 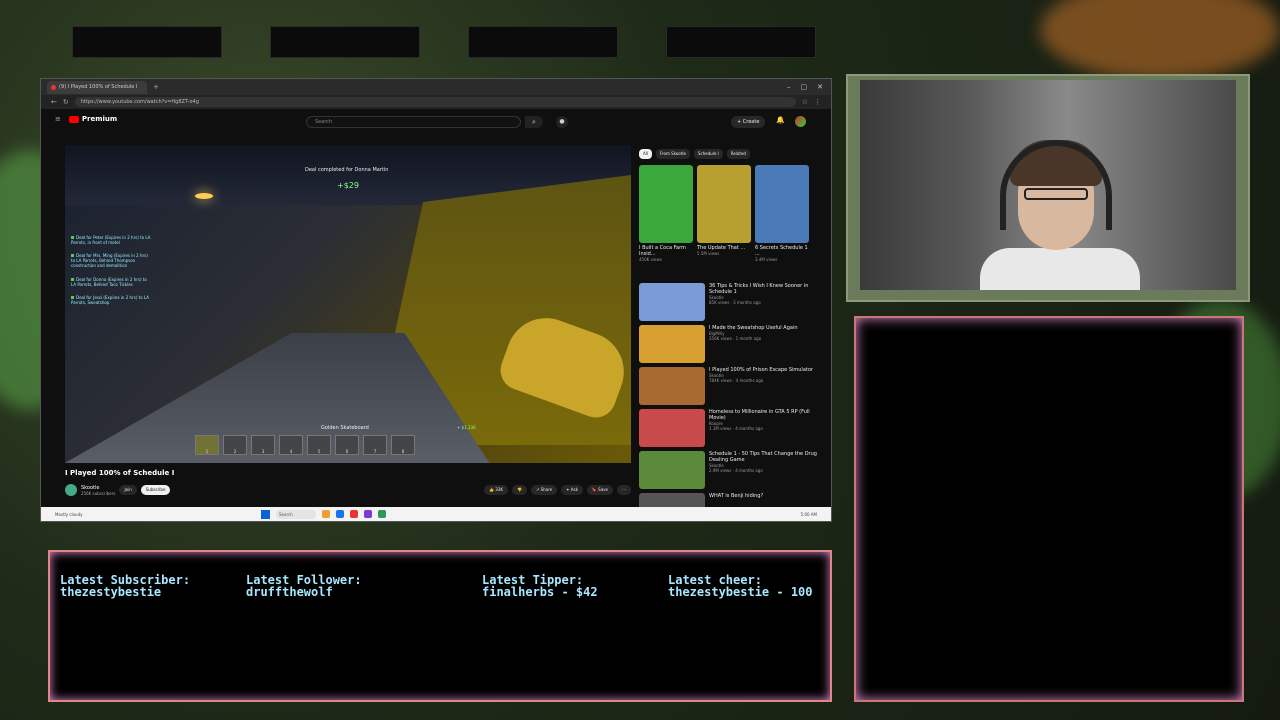 What do you see at coordinates (761, 370) in the screenshot?
I see `rec-title: I Played 100% of Prison Escape Simulator` at bounding box center [761, 370].